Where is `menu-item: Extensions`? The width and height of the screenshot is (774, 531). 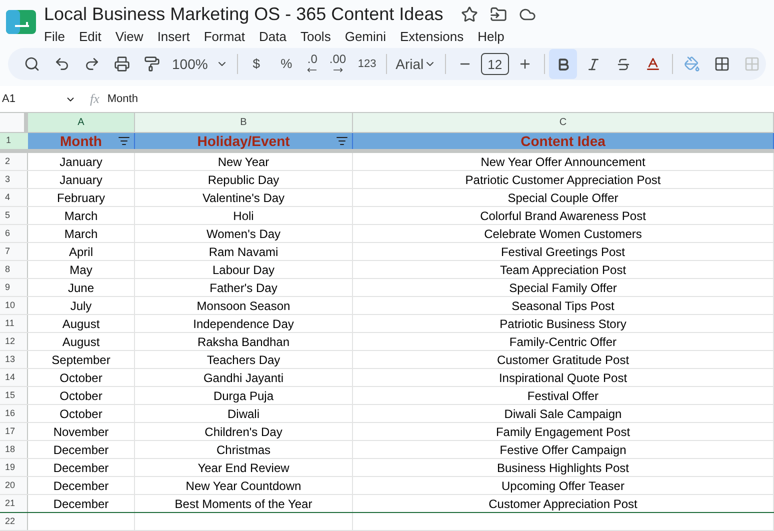 menu-item: Extensions is located at coordinates (432, 36).